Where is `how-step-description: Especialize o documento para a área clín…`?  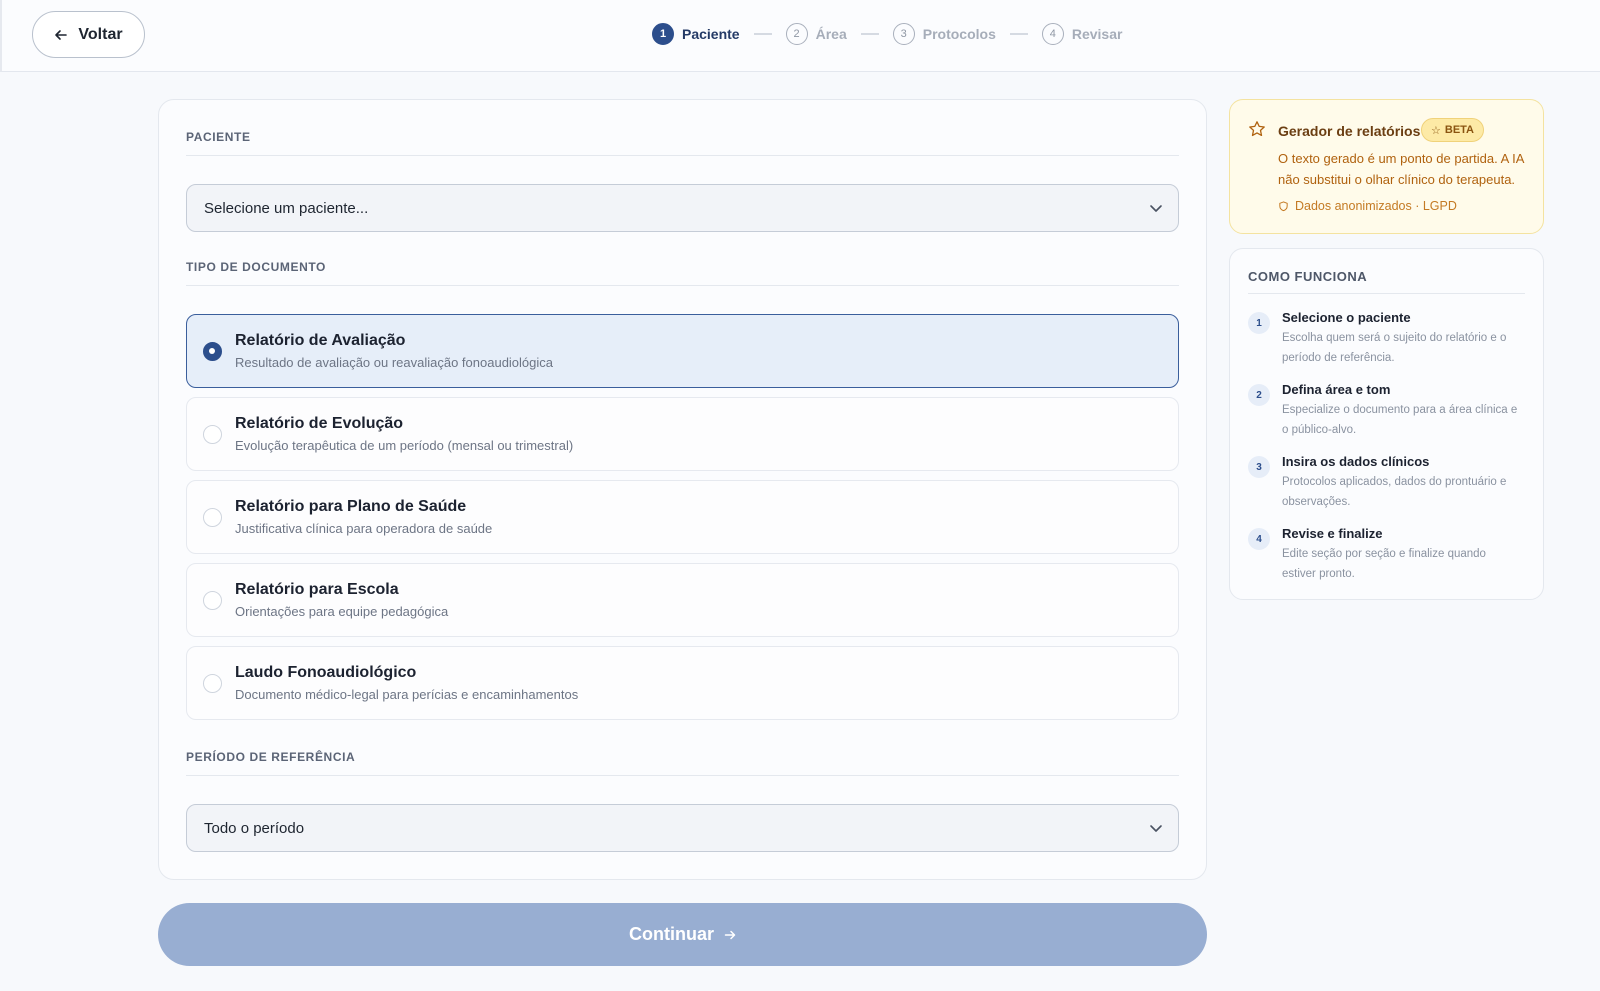
how-step-description: Especialize o documento para a área clín… is located at coordinates (1400, 420).